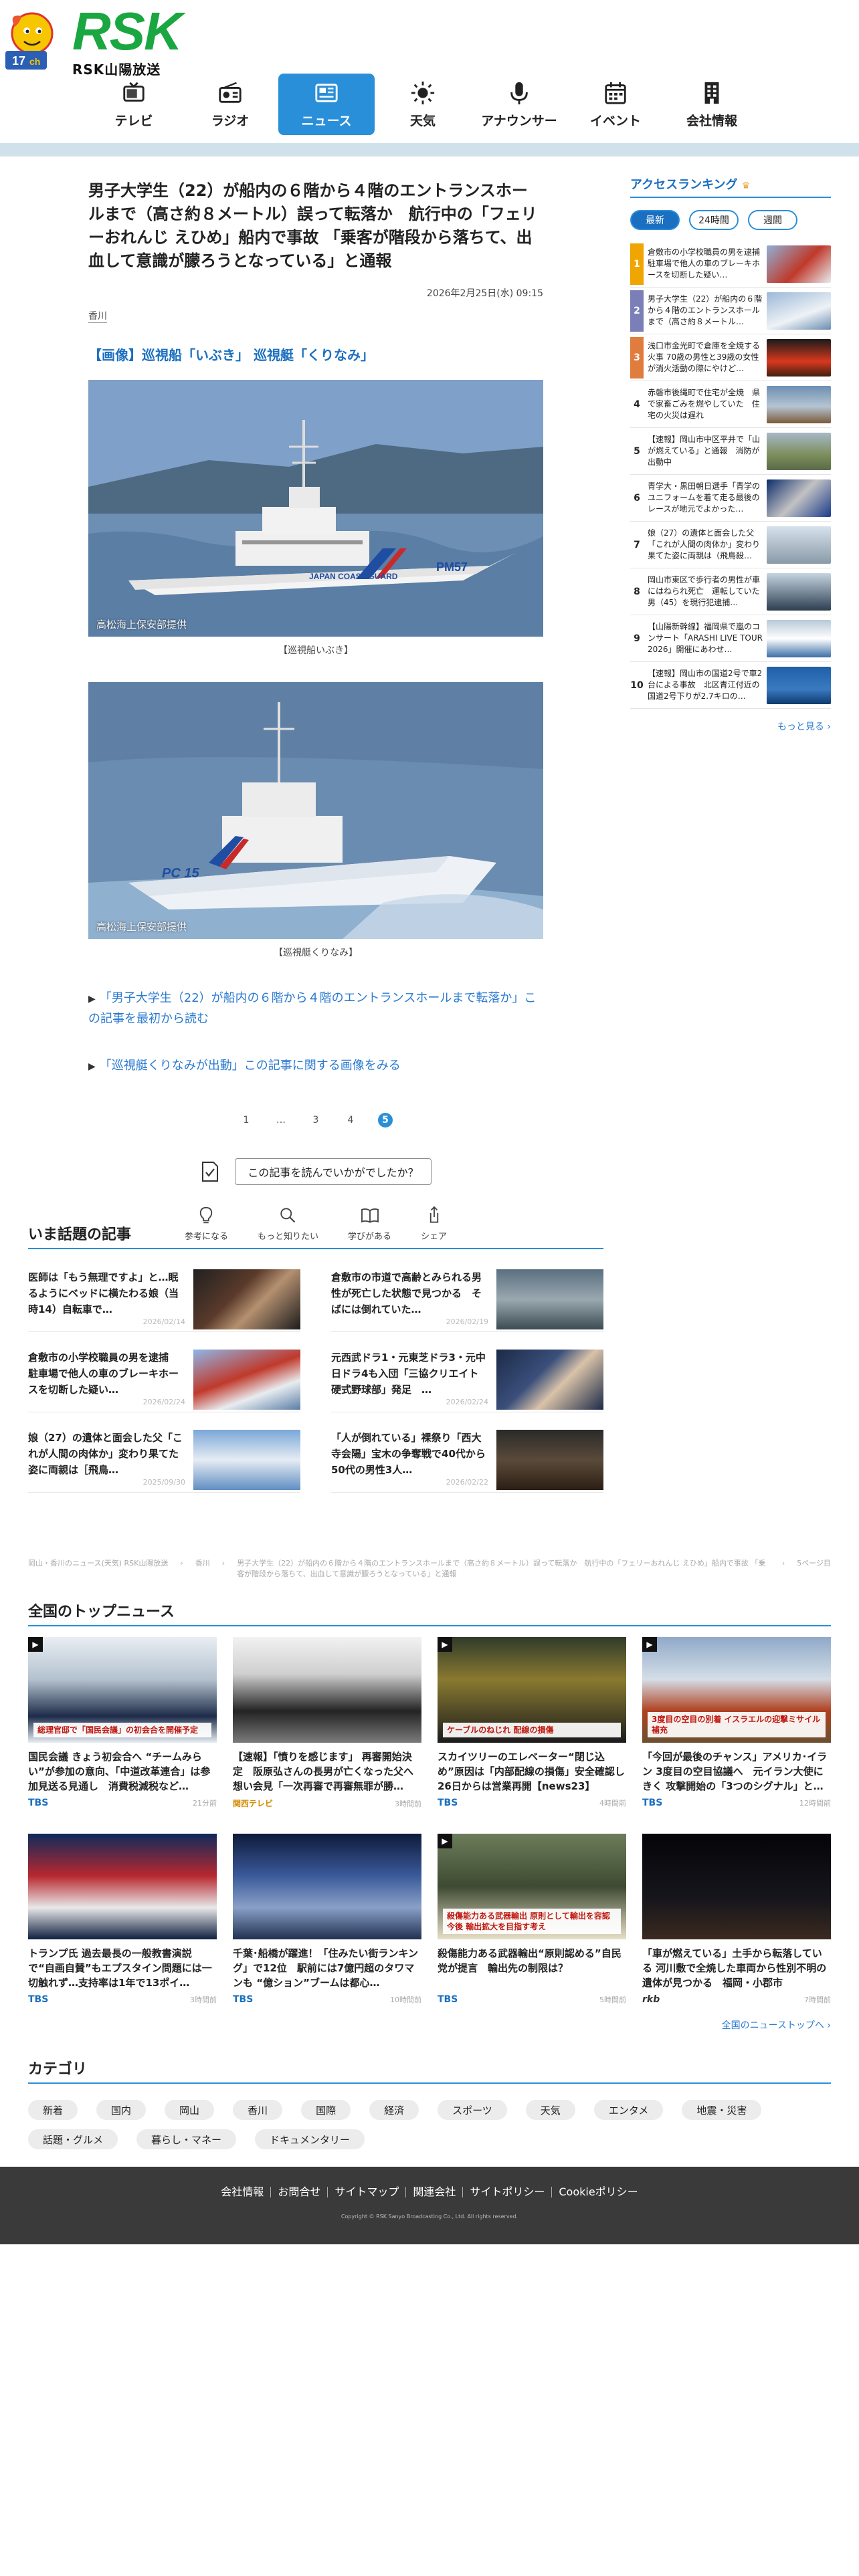 The height and width of the screenshot is (2576, 859). What do you see at coordinates (472, 2110) in the screenshot?
I see `category-chip: スポーツ` at bounding box center [472, 2110].